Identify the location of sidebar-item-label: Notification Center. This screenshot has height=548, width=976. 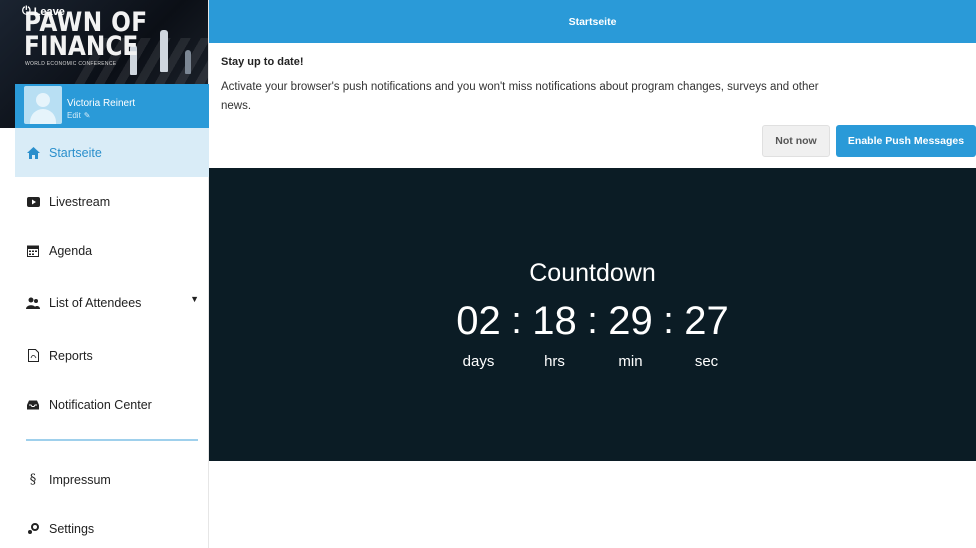
(100, 404).